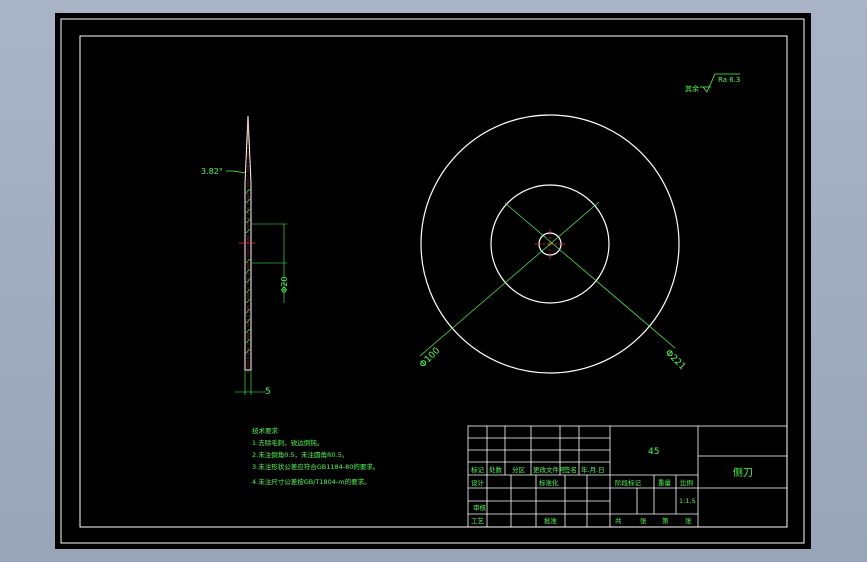 The image size is (867, 562). I want to click on tb-part-name: 侧刀, so click(743, 472).